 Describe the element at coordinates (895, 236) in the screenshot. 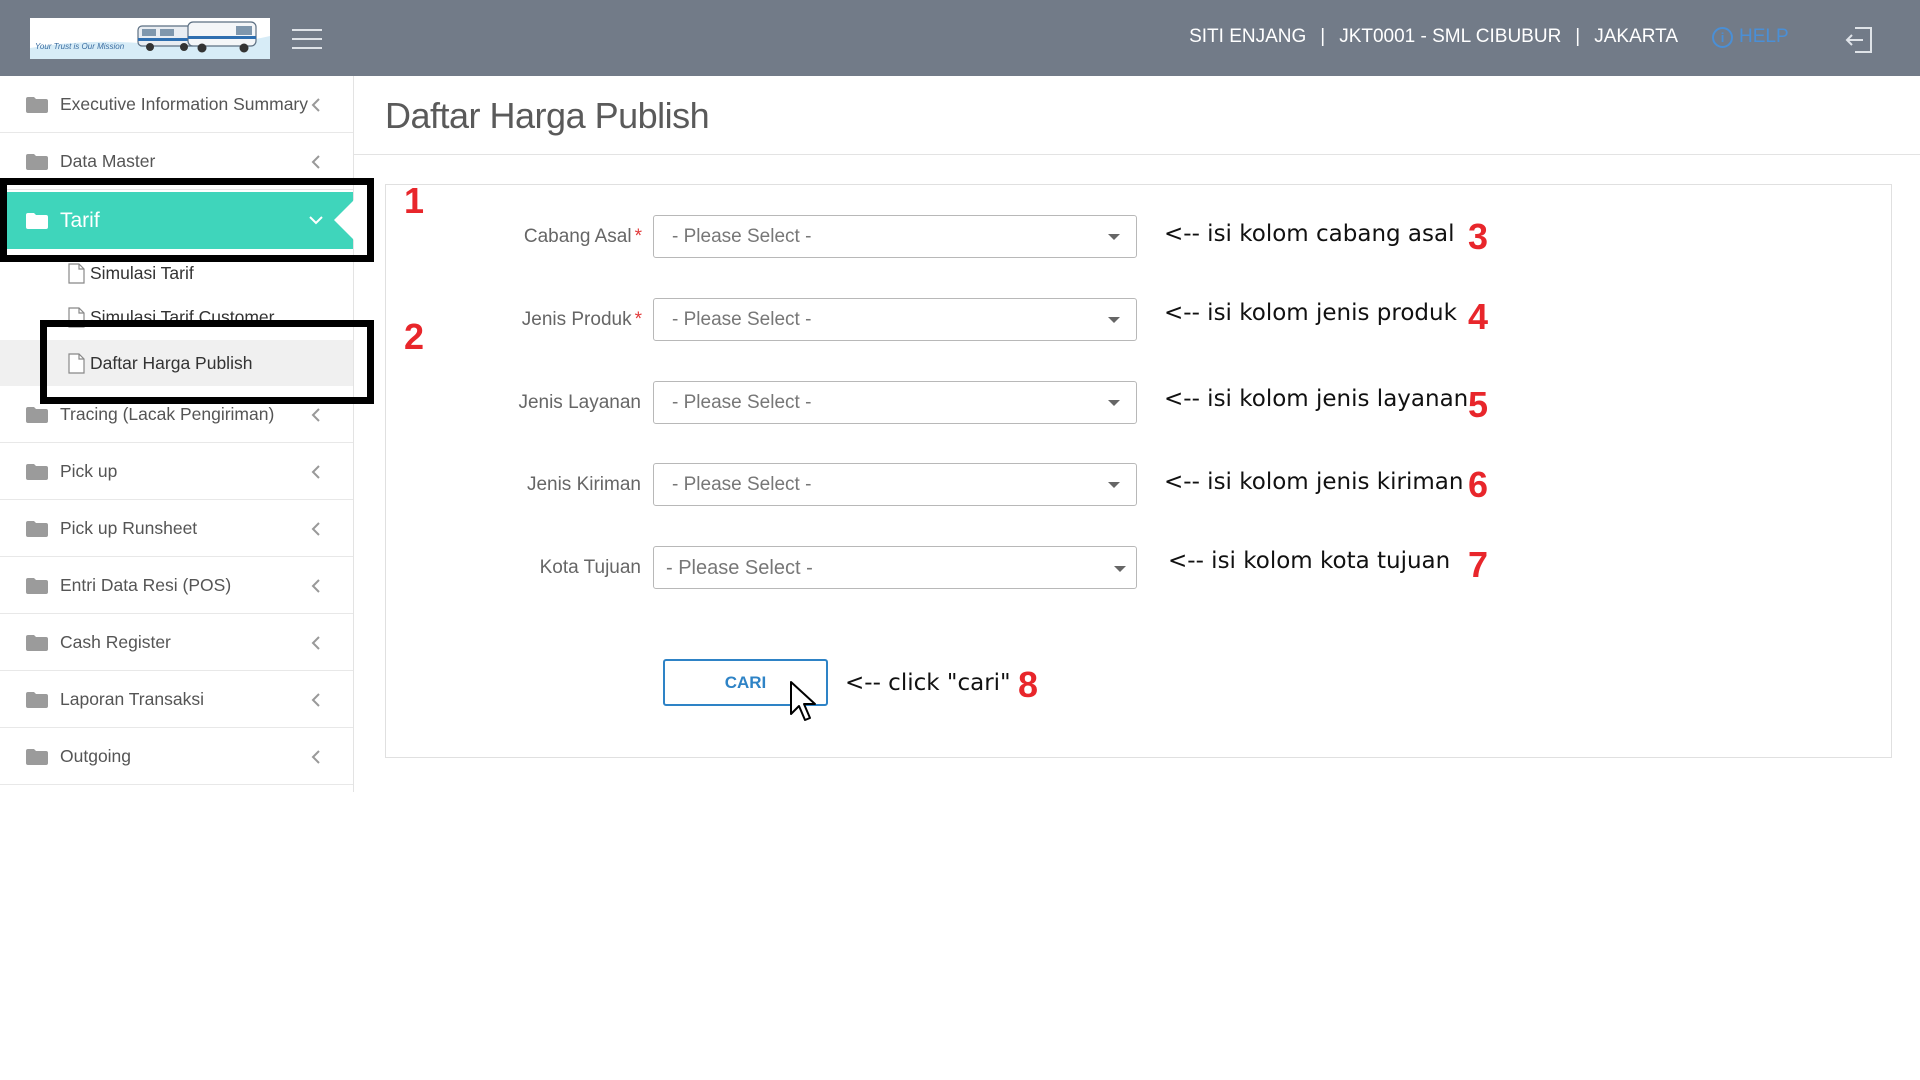

I see `cabang-asal-select: - Please Select -` at that location.